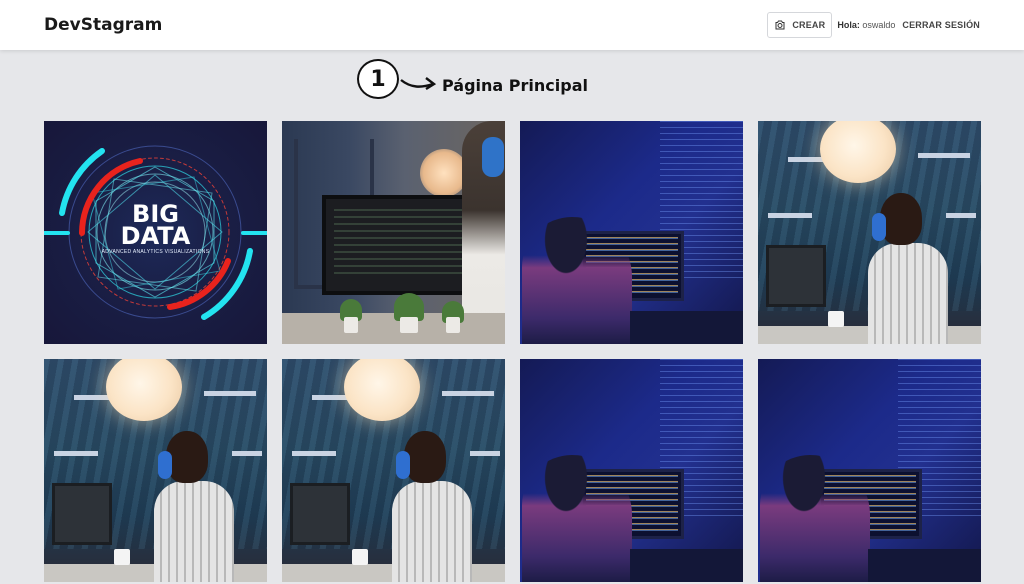 This screenshot has width=1024, height=584. Describe the element at coordinates (155, 252) in the screenshot. I see `bigdata-subtitle: ADVANCED ANALYTICS VISUALIZATIONS` at that location.